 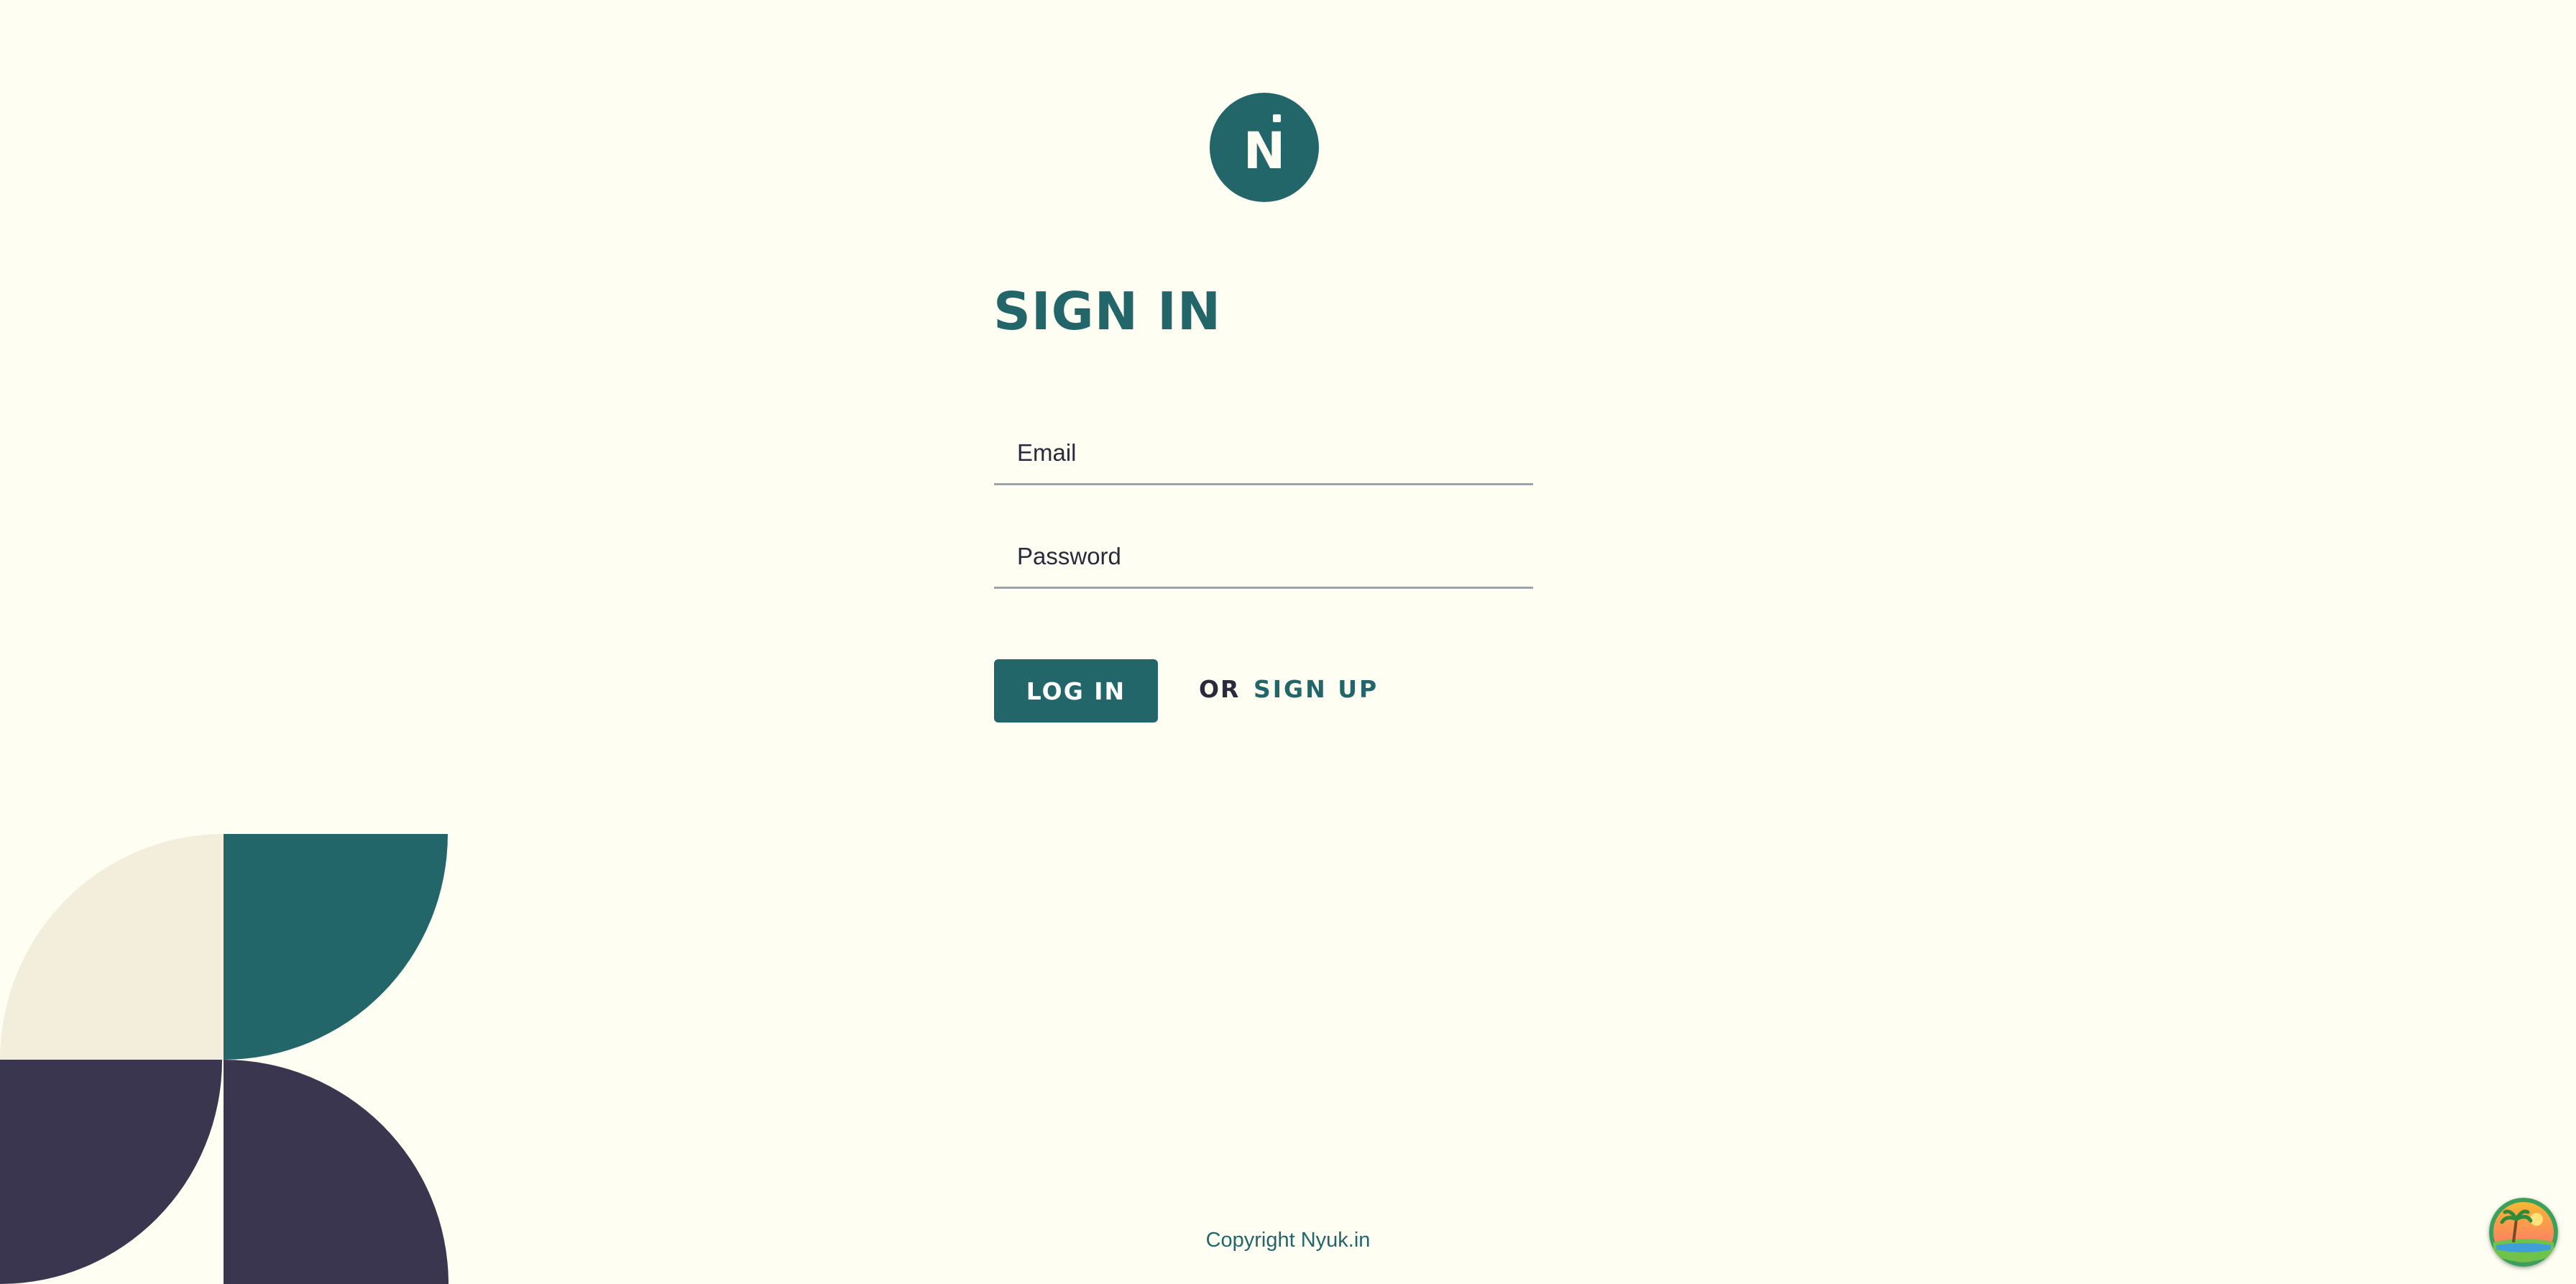 I want to click on logo-letter: N, so click(x=1264, y=145).